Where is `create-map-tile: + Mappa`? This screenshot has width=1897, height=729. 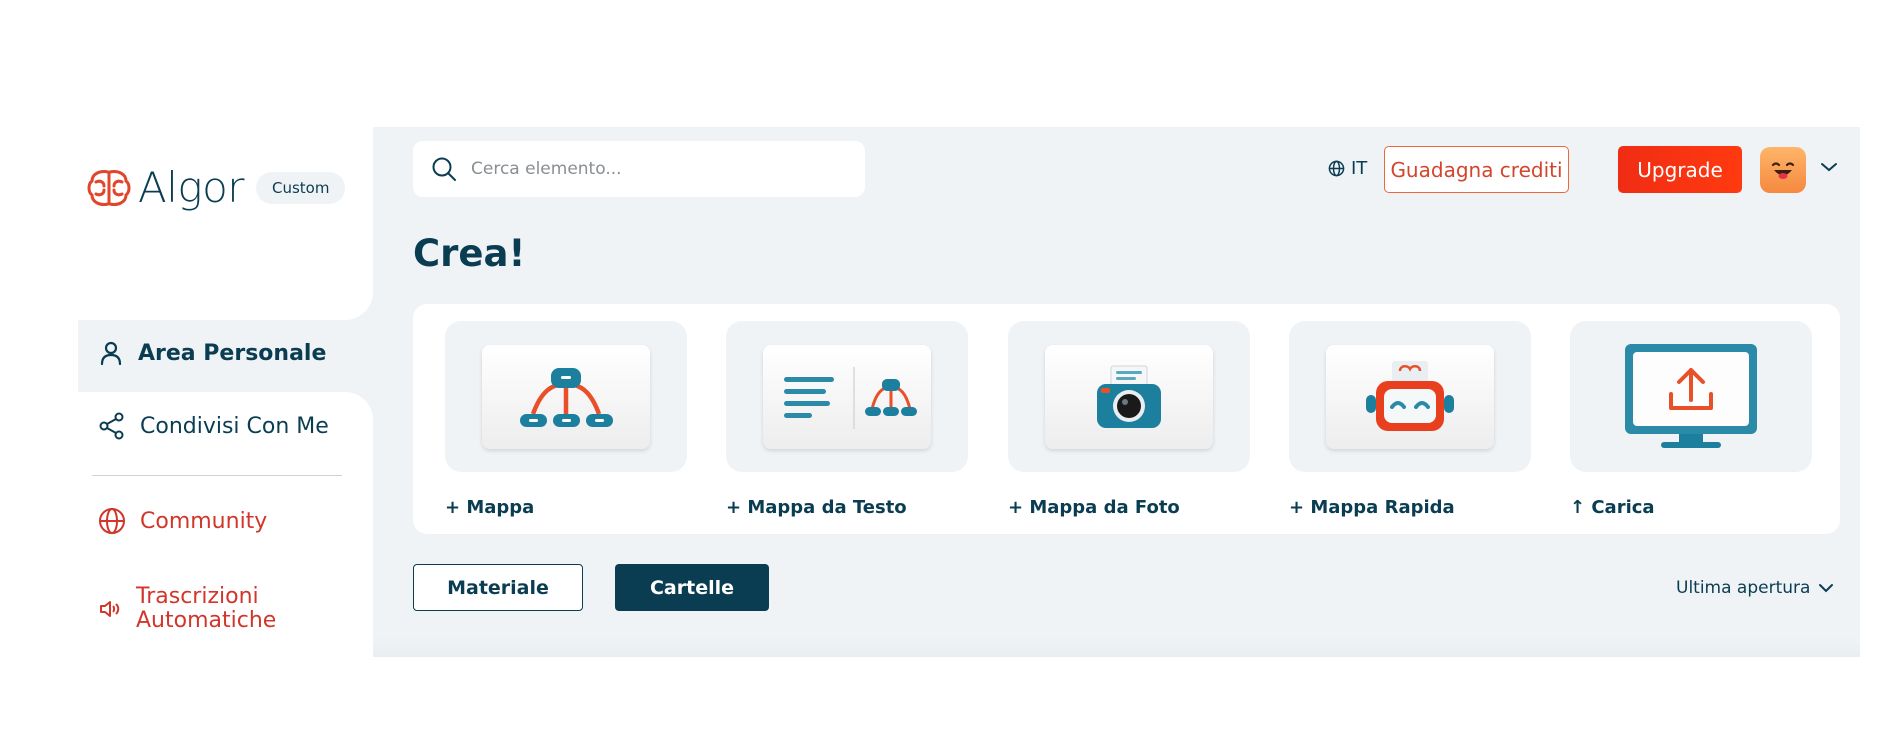 create-map-tile: + Mappa is located at coordinates (566, 419).